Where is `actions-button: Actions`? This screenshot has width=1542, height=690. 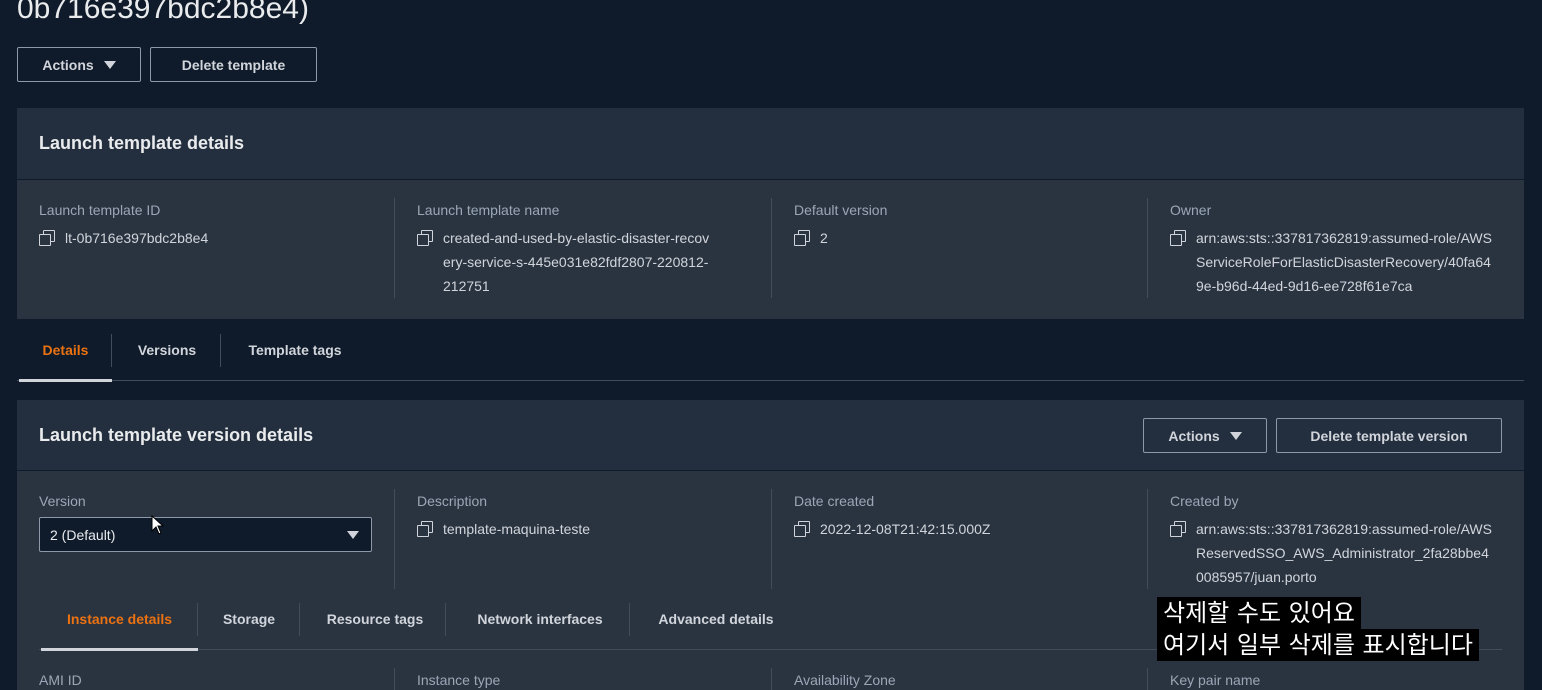 actions-button: Actions is located at coordinates (79, 64).